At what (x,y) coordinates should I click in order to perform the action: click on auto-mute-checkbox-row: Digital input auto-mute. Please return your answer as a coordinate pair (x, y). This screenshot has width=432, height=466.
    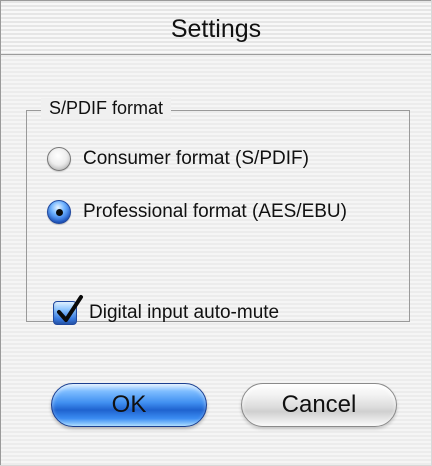
    Looking at the image, I should click on (166, 310).